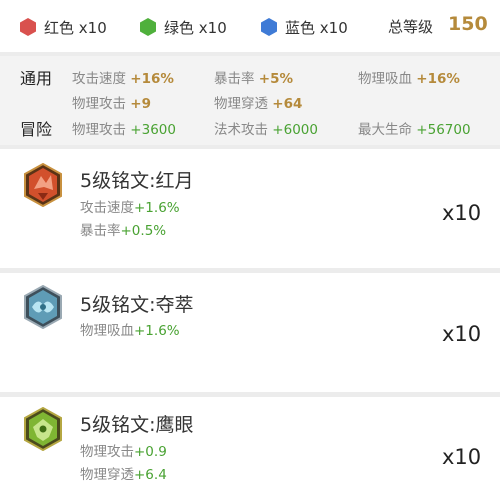 This screenshot has width=500, height=500. What do you see at coordinates (123, 475) in the screenshot?
I see `inscription-attr: 物理穿透+6.4` at bounding box center [123, 475].